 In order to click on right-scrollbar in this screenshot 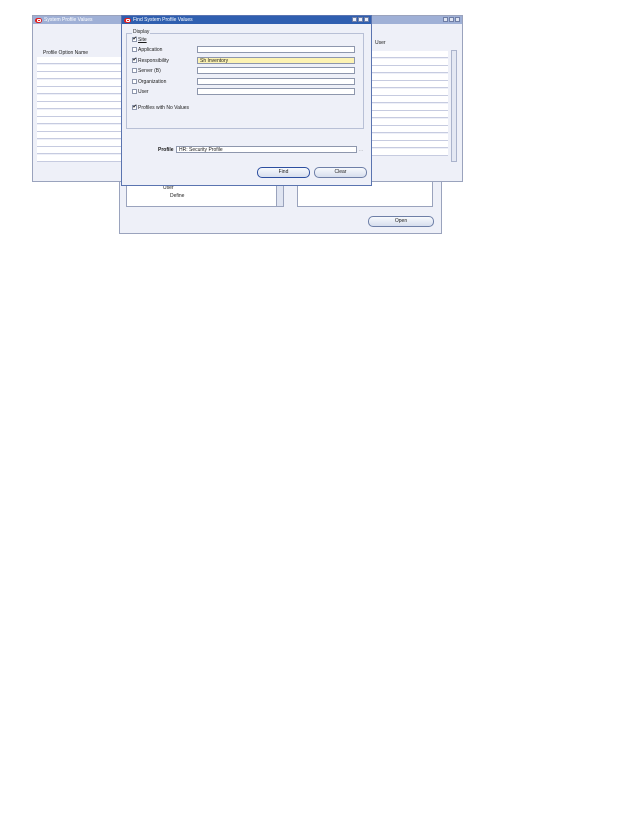, I will do `click(454, 106)`.